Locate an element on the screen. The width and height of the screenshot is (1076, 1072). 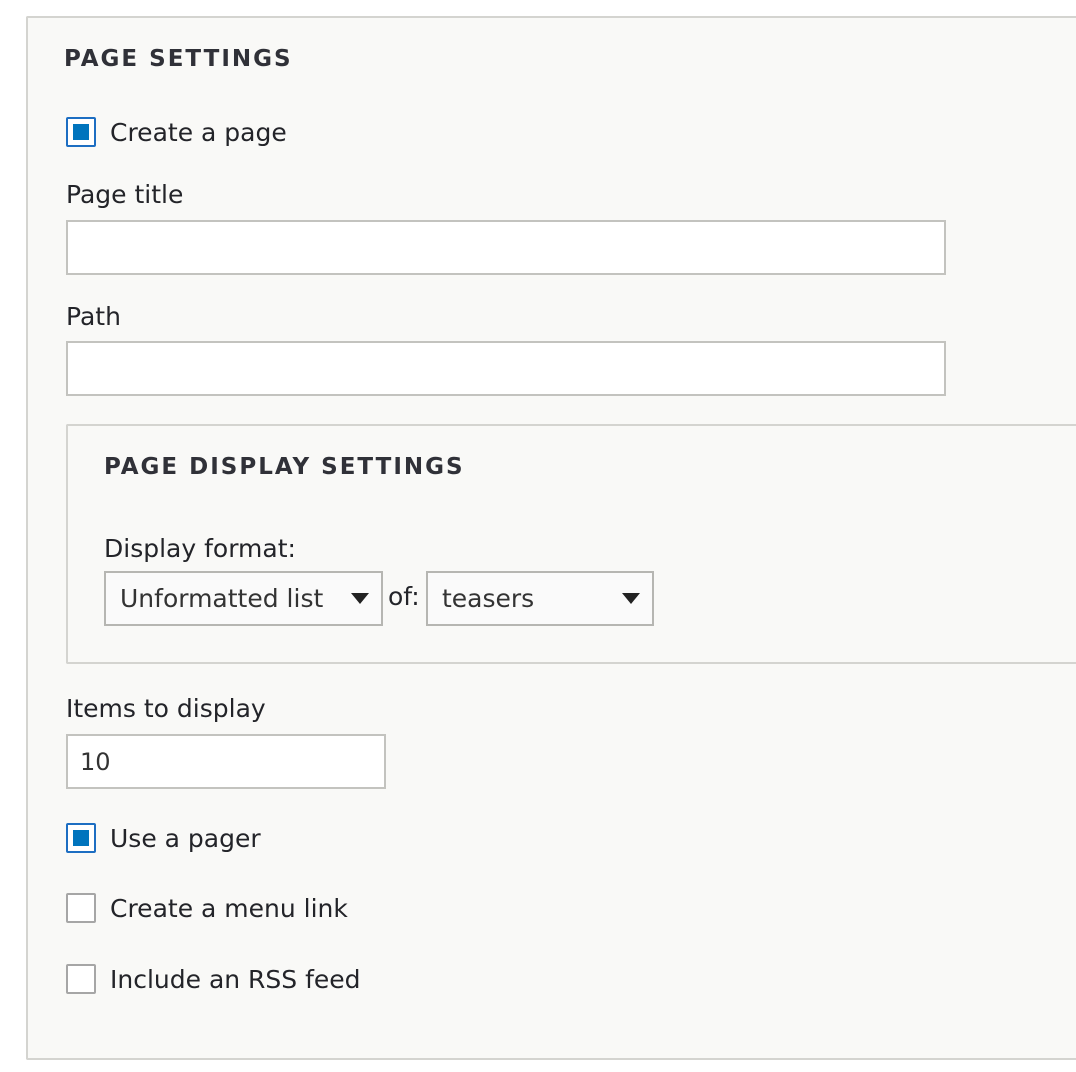
rss-feed-option: Include an RSS feed is located at coordinates (213, 979).